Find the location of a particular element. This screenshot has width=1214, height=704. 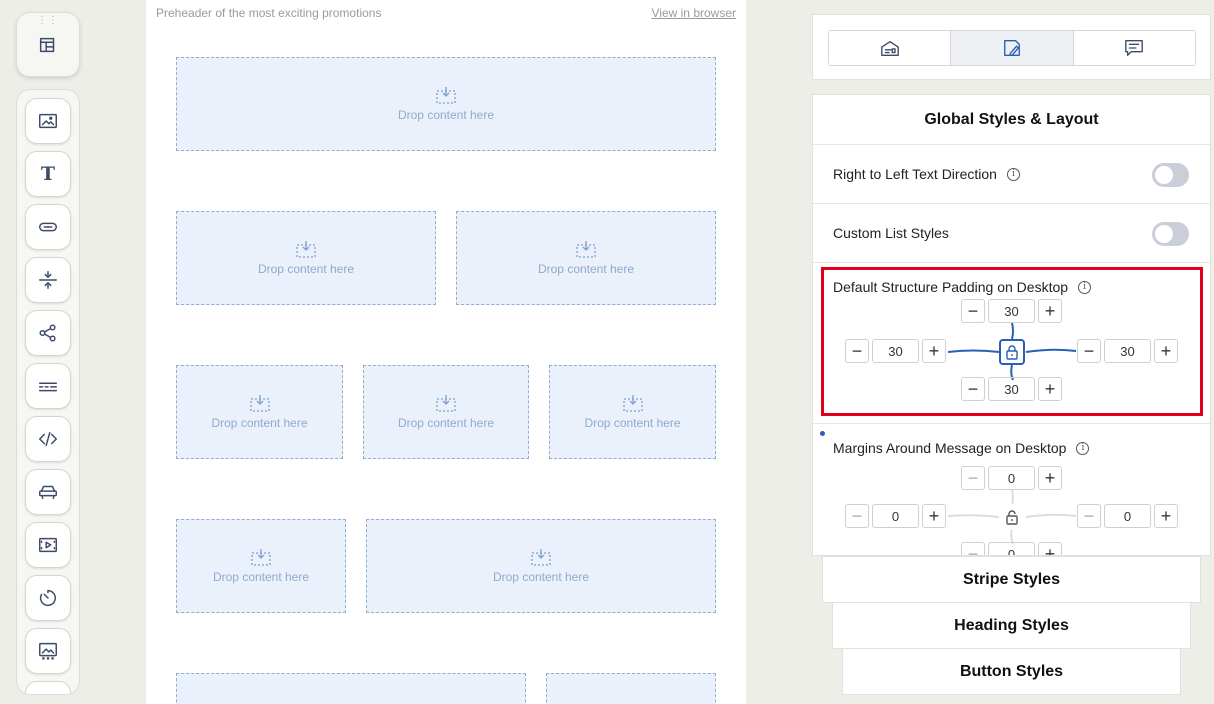

list-styles-toggle is located at coordinates (1170, 234).